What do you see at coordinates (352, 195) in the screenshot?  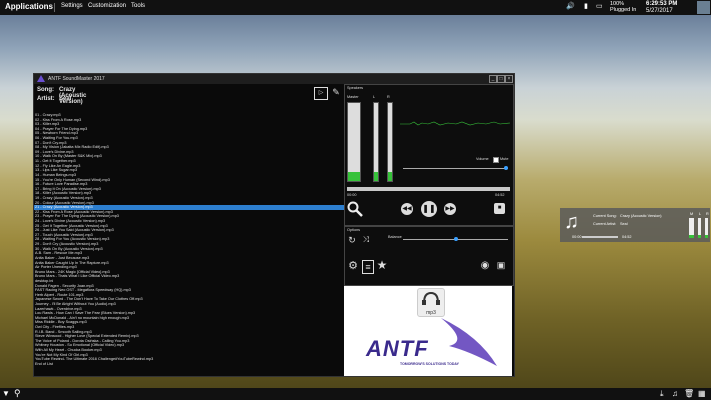 I see `time-elapsed: 00:00` at bounding box center [352, 195].